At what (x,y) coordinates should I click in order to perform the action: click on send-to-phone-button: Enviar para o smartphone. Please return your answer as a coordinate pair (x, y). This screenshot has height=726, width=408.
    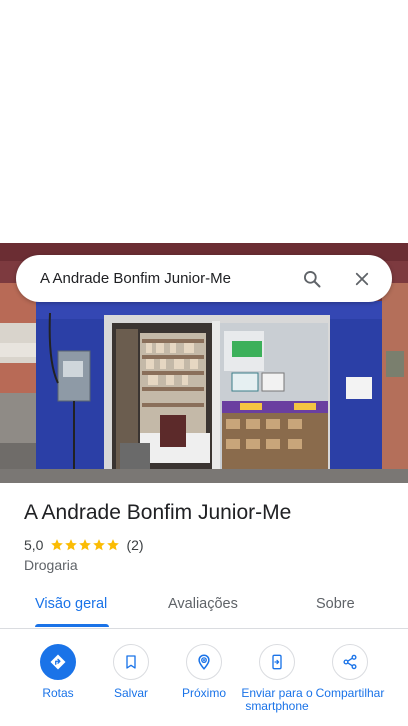
    Looking at the image, I should click on (277, 678).